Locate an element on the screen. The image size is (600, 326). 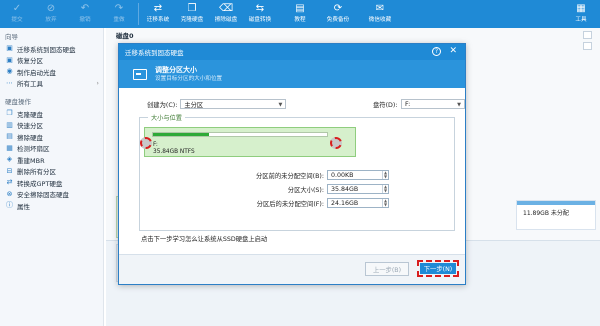
group-title: 大小与位置 is located at coordinates (166, 117).